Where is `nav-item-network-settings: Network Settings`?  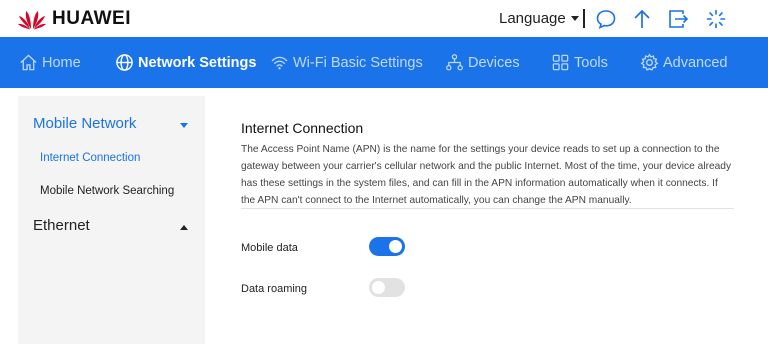
nav-item-network-settings: Network Settings is located at coordinates (185, 62).